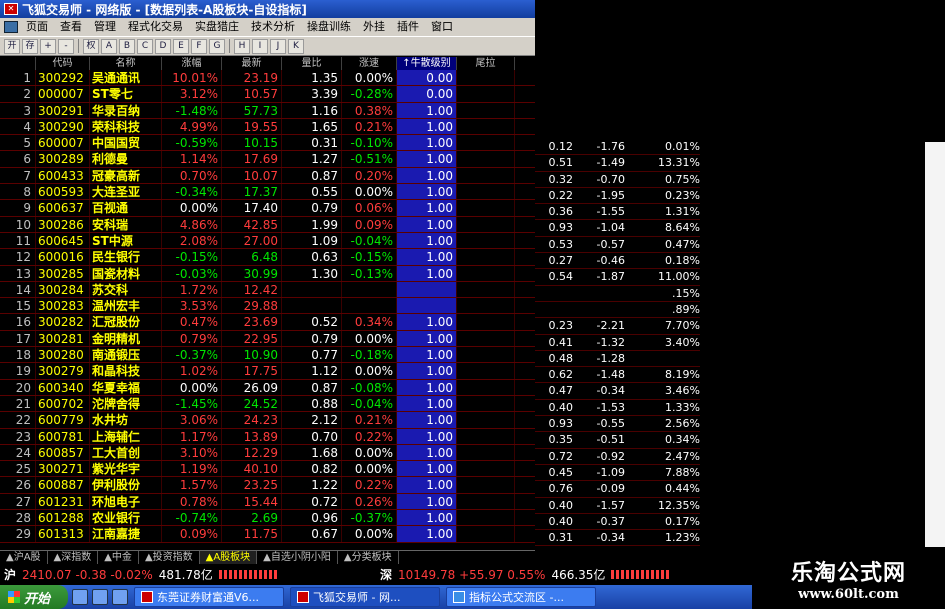 This screenshot has height=609, width=945. What do you see at coordinates (267, 485) in the screenshot?
I see `table-row: 26 600887 伊利股份 1.57% 23.25 1.22 0.22% 1.00` at bounding box center [267, 485].